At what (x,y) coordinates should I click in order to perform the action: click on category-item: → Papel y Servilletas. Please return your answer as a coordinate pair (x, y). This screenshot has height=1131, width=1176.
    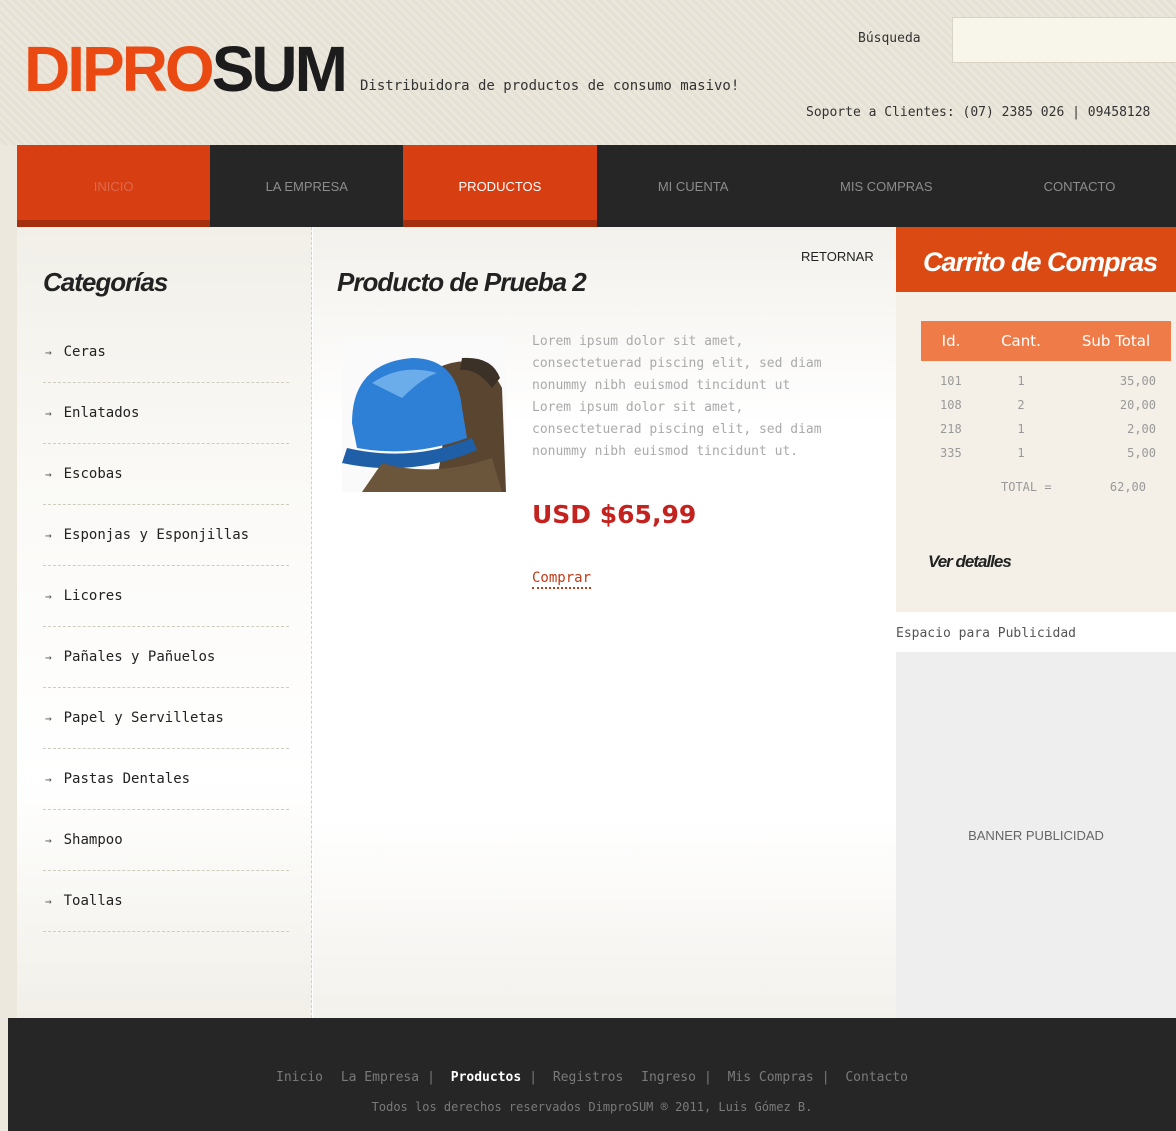
    Looking at the image, I should click on (166, 718).